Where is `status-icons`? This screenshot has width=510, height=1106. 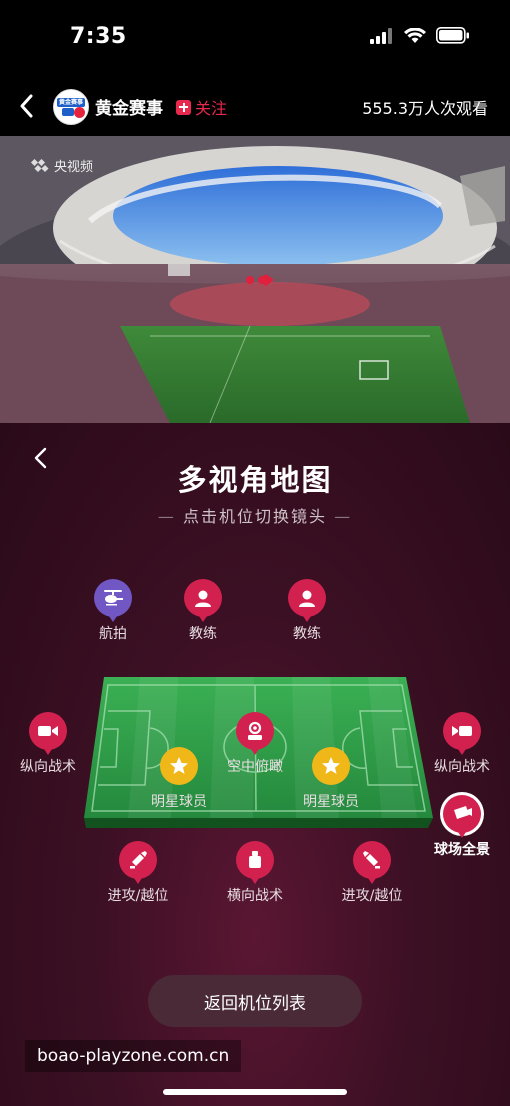 status-icons is located at coordinates (420, 35).